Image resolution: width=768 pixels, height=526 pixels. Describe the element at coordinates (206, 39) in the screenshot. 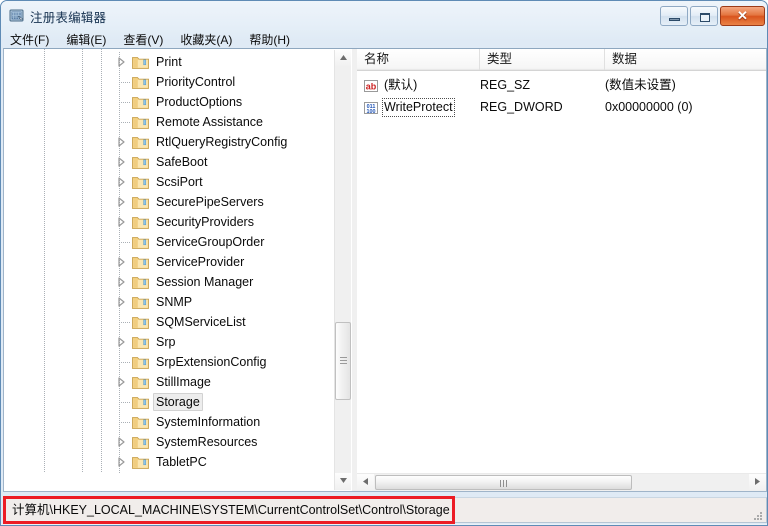

I see `menu-favorites: 收藏夹(A)` at that location.